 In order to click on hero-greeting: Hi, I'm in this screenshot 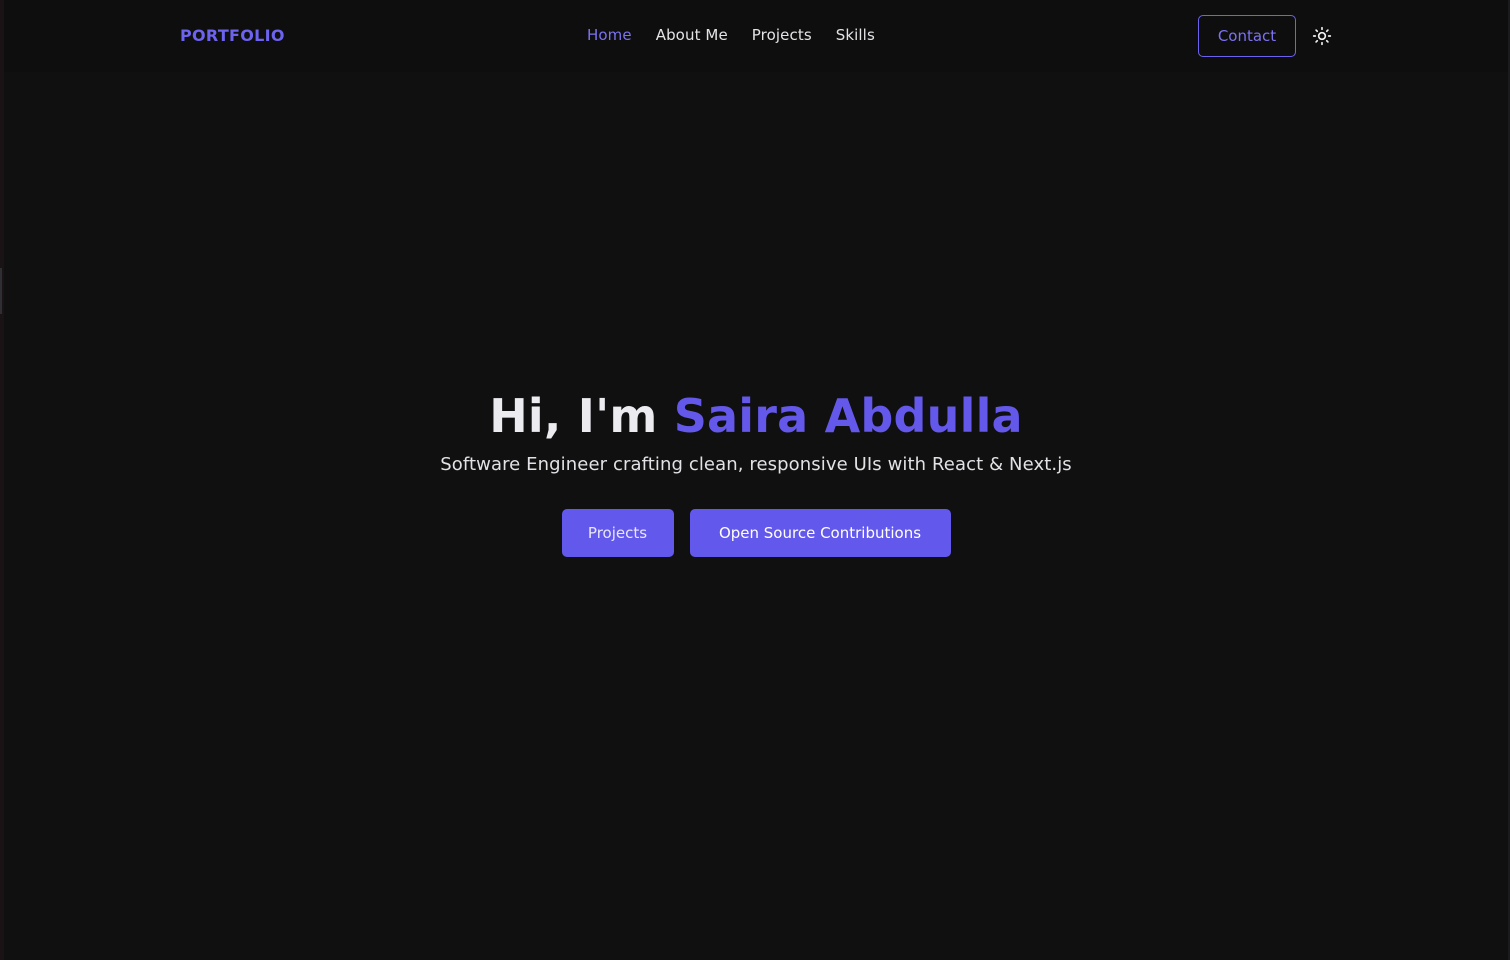, I will do `click(581, 416)`.